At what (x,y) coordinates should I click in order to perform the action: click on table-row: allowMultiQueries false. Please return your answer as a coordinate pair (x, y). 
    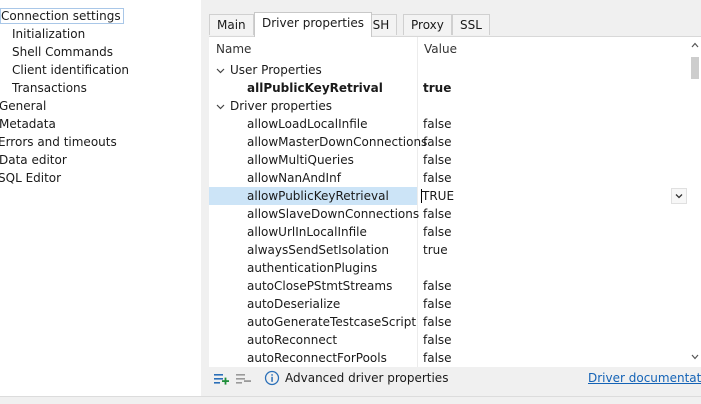
    Looking at the image, I should click on (449, 160).